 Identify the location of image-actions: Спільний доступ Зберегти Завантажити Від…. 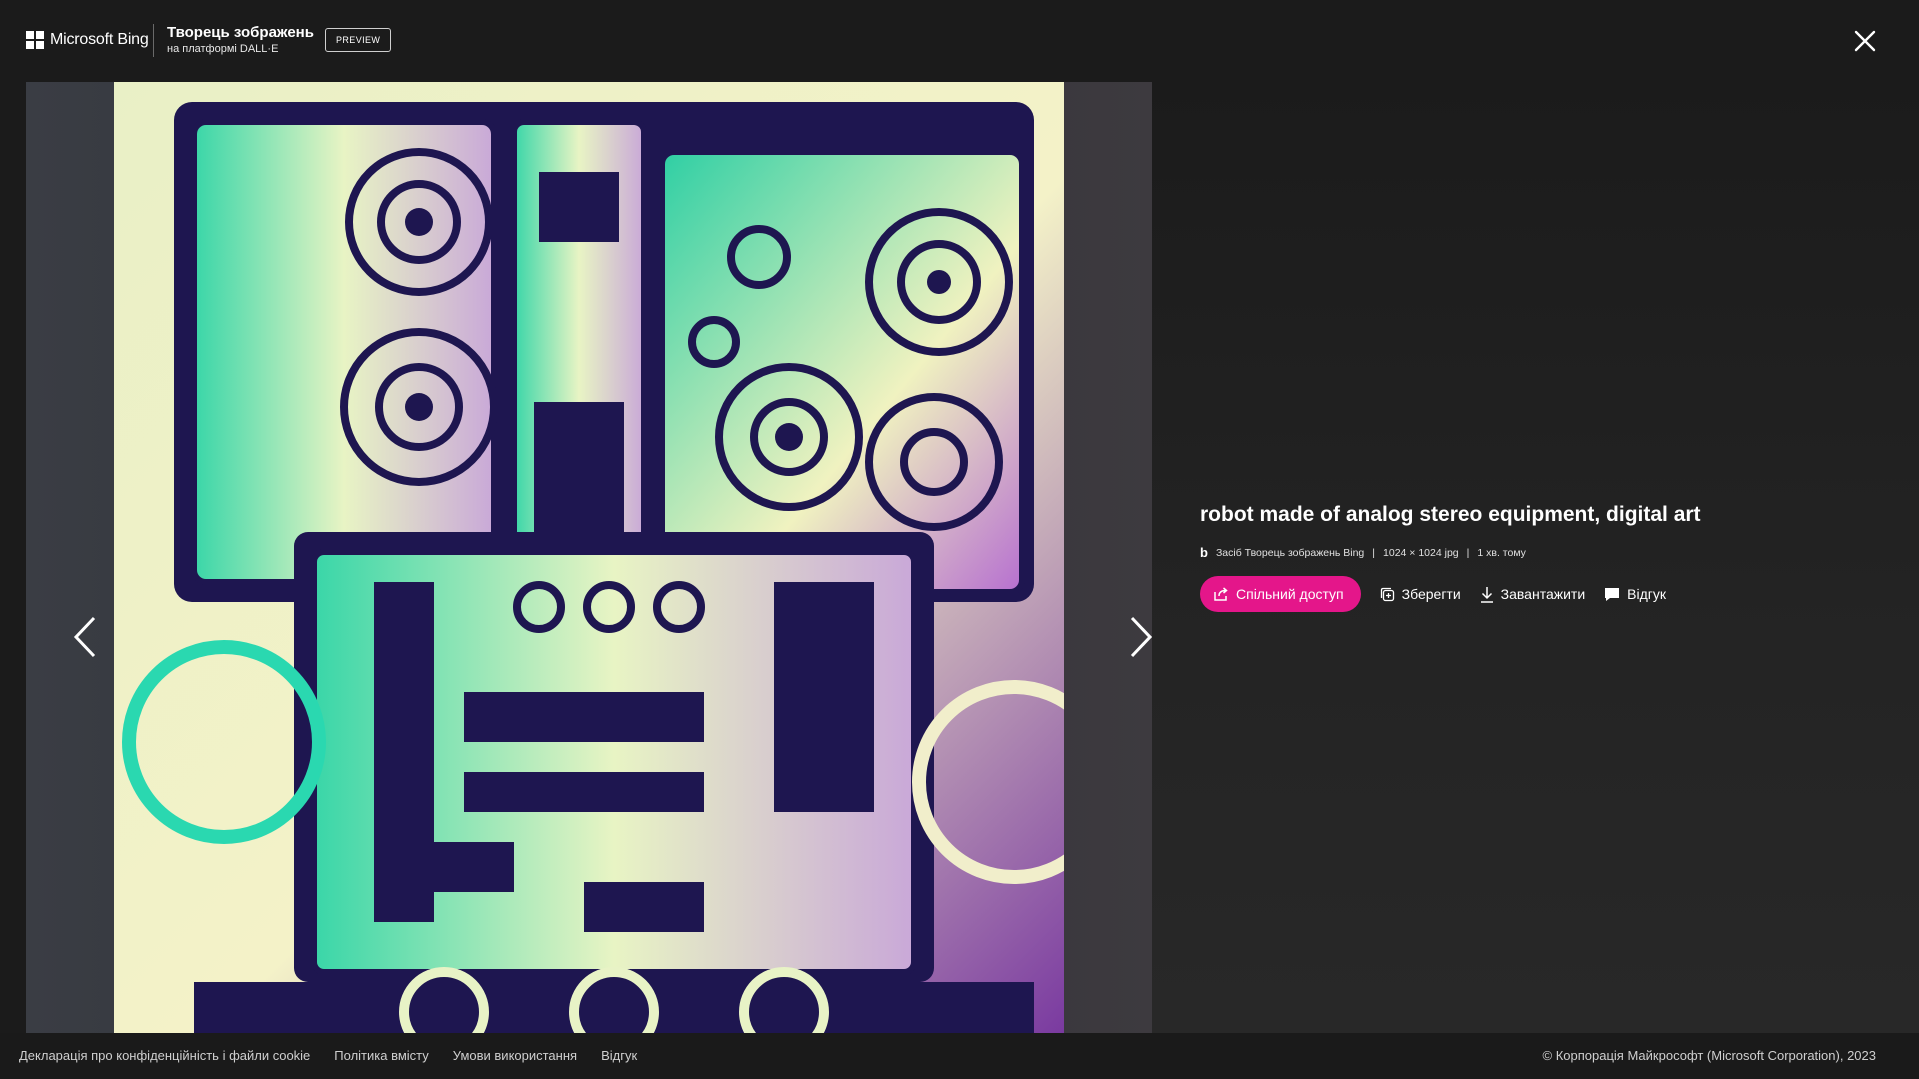
(1433, 594).